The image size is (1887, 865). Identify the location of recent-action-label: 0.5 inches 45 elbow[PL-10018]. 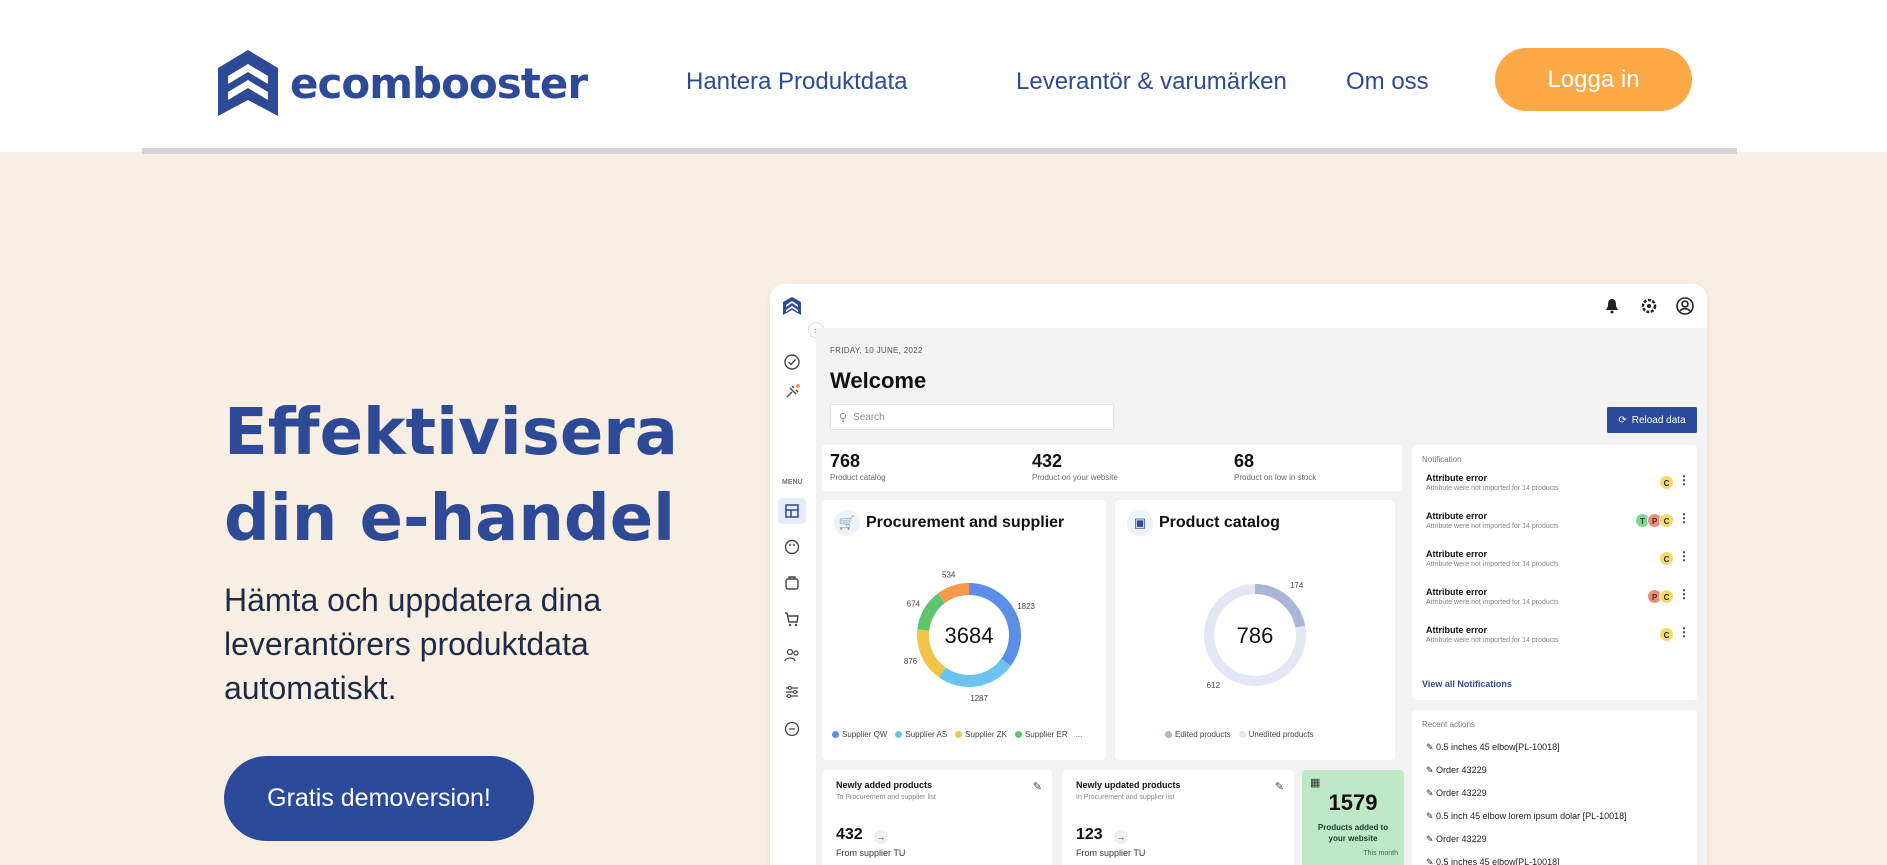
(1498, 861).